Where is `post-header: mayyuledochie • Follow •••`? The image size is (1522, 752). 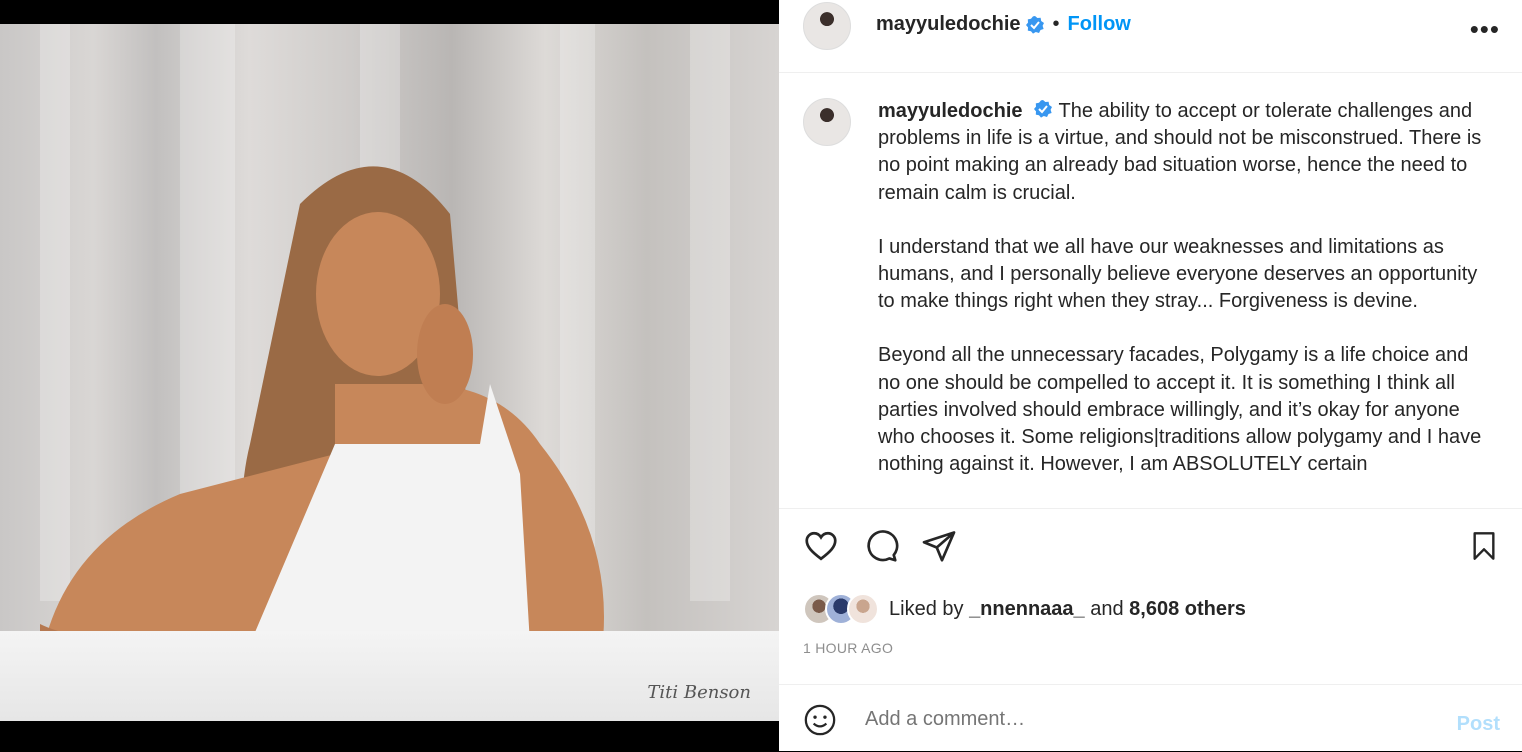 post-header: mayyuledochie • Follow ••• is located at coordinates (1150, 36).